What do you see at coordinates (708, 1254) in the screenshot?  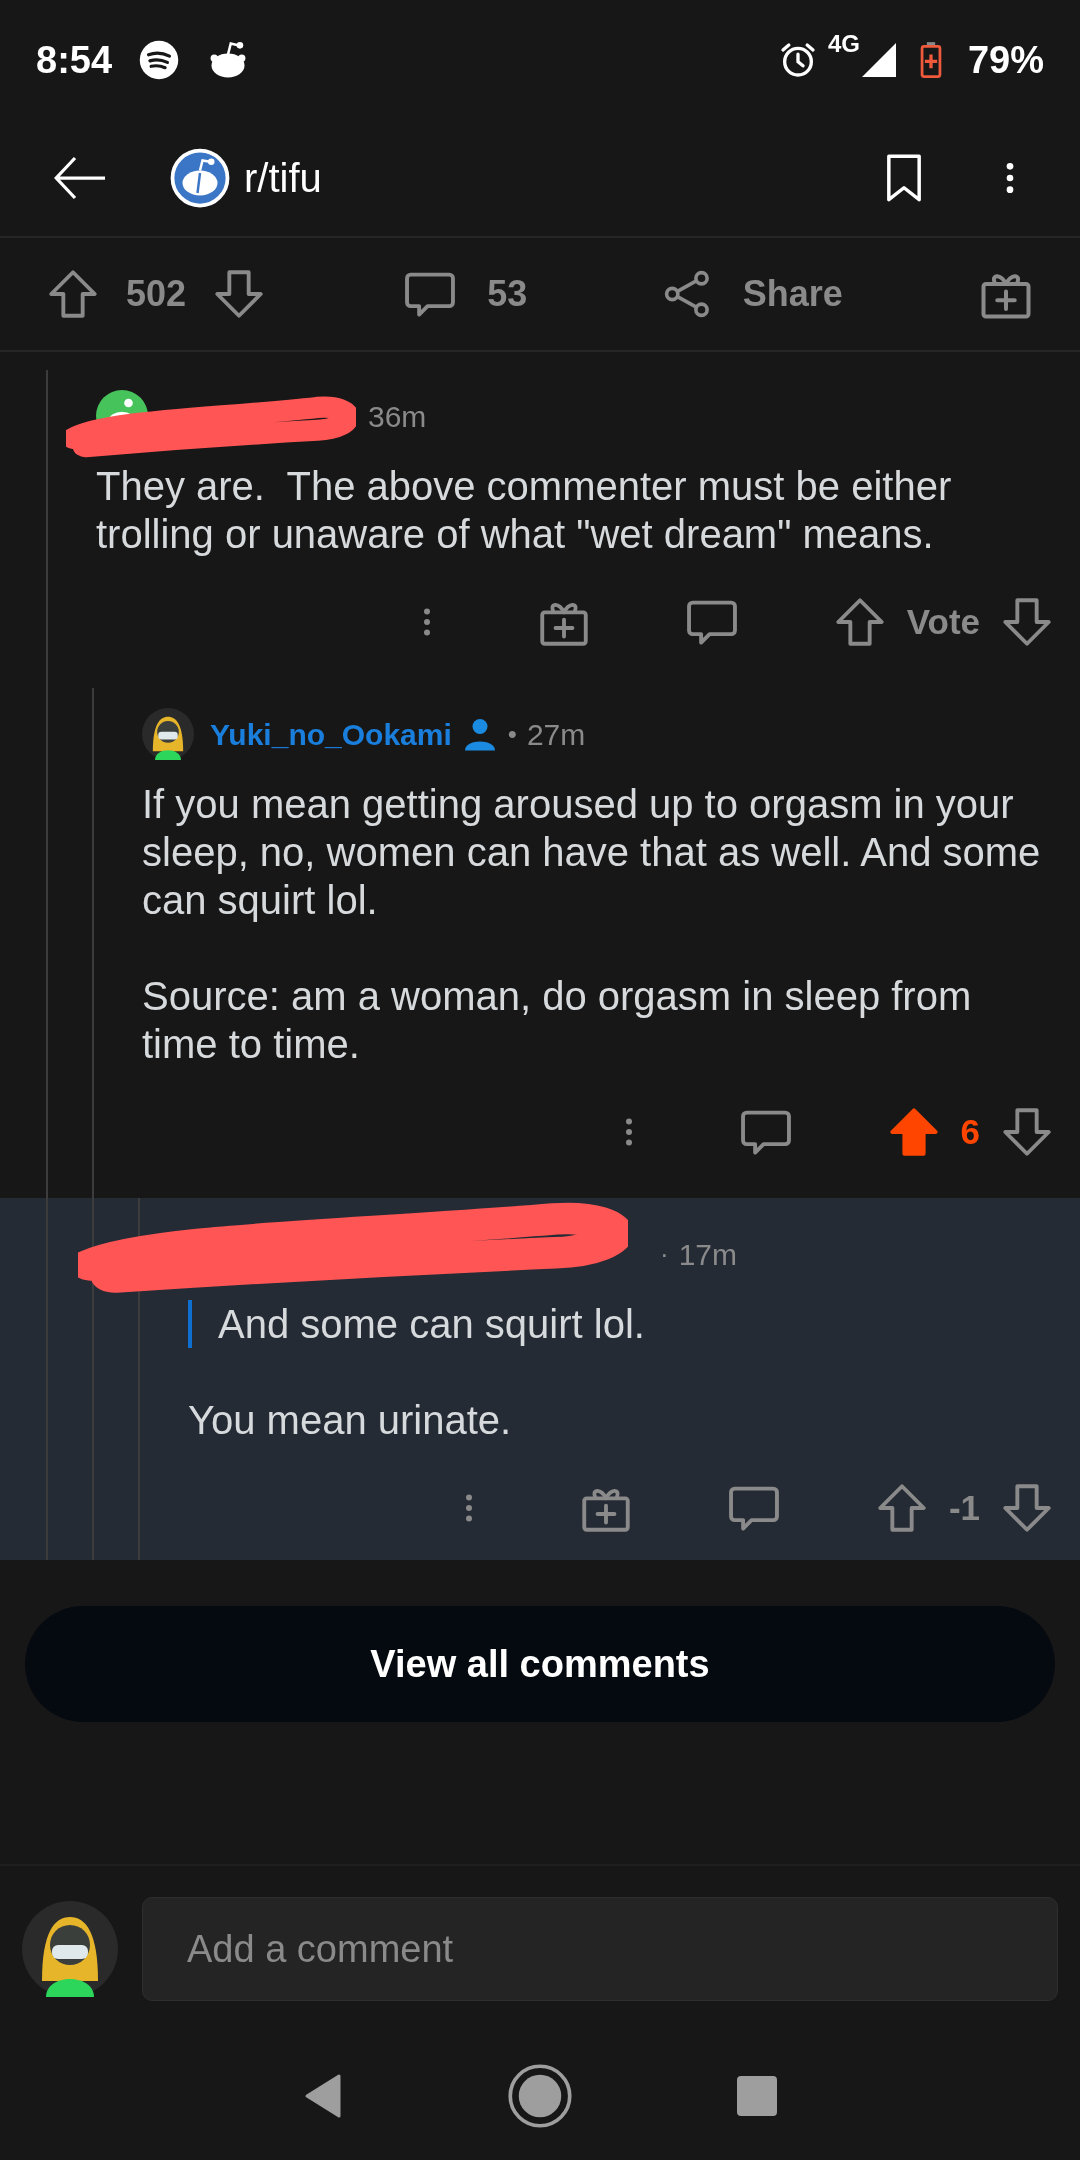 I see `comment-time: 17m` at bounding box center [708, 1254].